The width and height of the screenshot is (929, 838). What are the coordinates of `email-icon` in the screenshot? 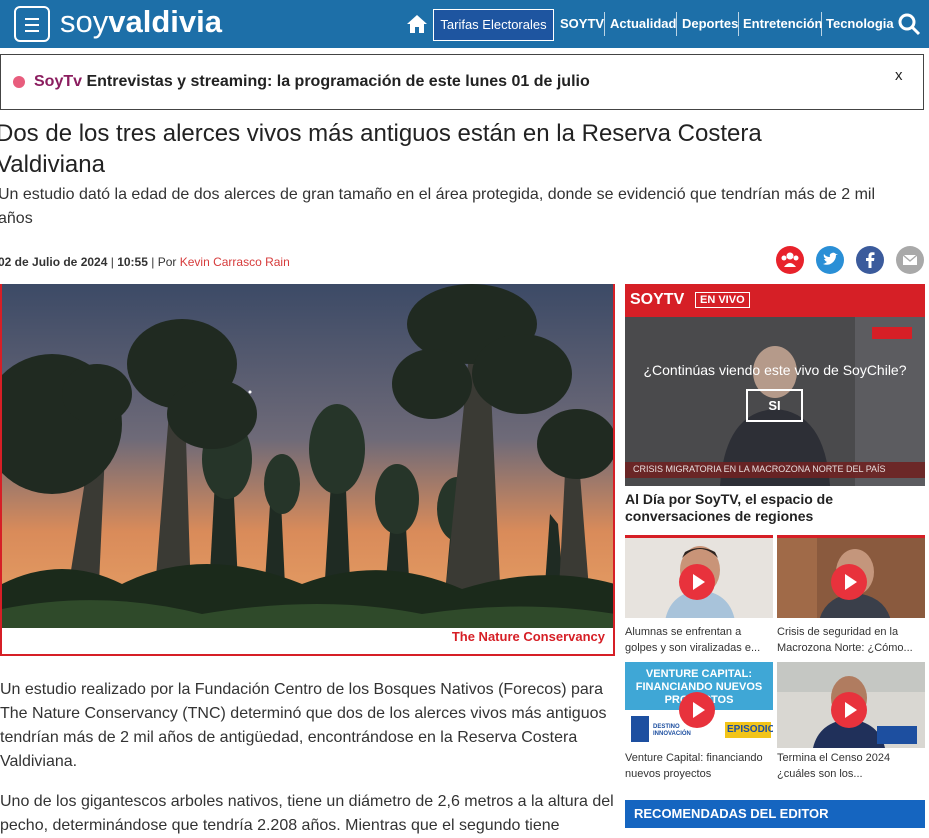 It's located at (910, 260).